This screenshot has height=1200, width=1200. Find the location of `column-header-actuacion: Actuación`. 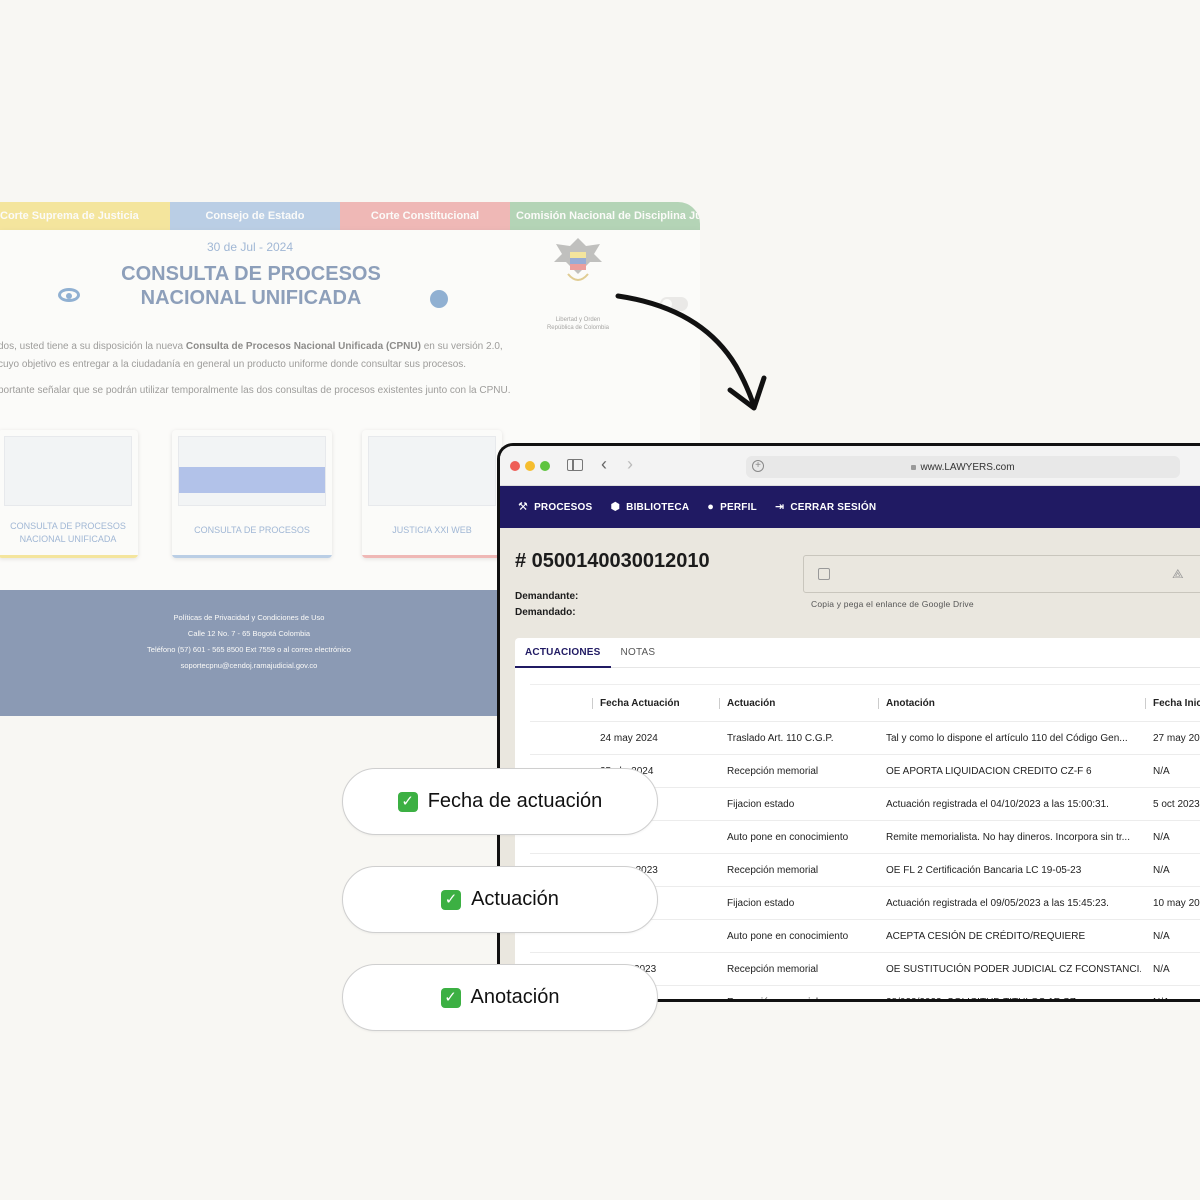

column-header-actuacion: Actuación is located at coordinates (800, 703).